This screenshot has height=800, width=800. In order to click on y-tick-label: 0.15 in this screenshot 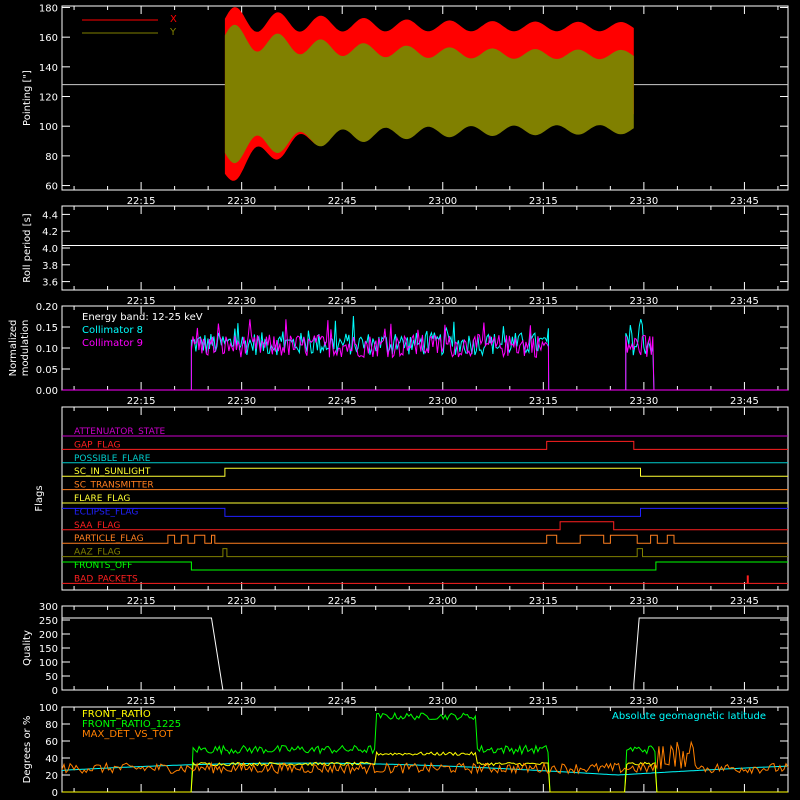, I will do `click(47, 328)`.